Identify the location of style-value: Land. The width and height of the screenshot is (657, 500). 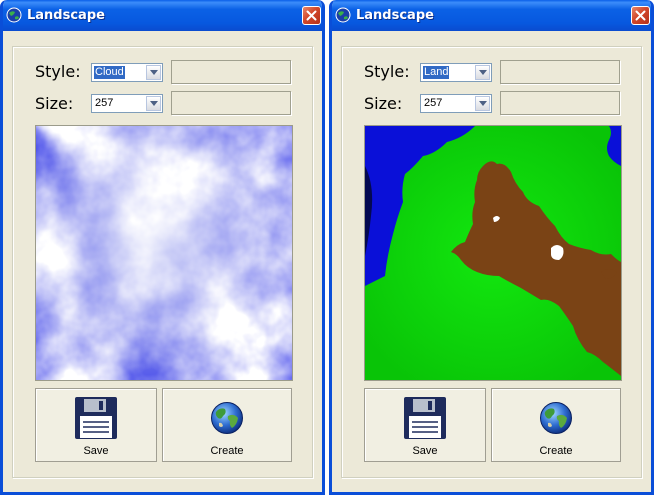
(436, 72).